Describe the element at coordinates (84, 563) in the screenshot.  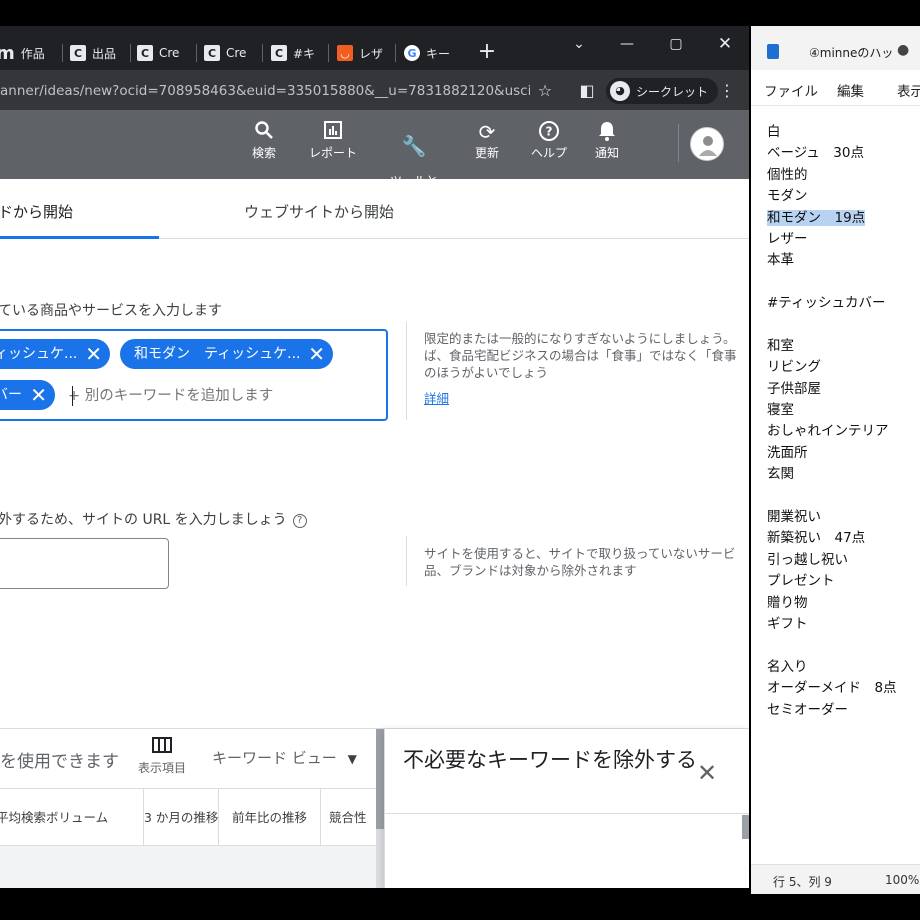
I see `site-url-input` at that location.